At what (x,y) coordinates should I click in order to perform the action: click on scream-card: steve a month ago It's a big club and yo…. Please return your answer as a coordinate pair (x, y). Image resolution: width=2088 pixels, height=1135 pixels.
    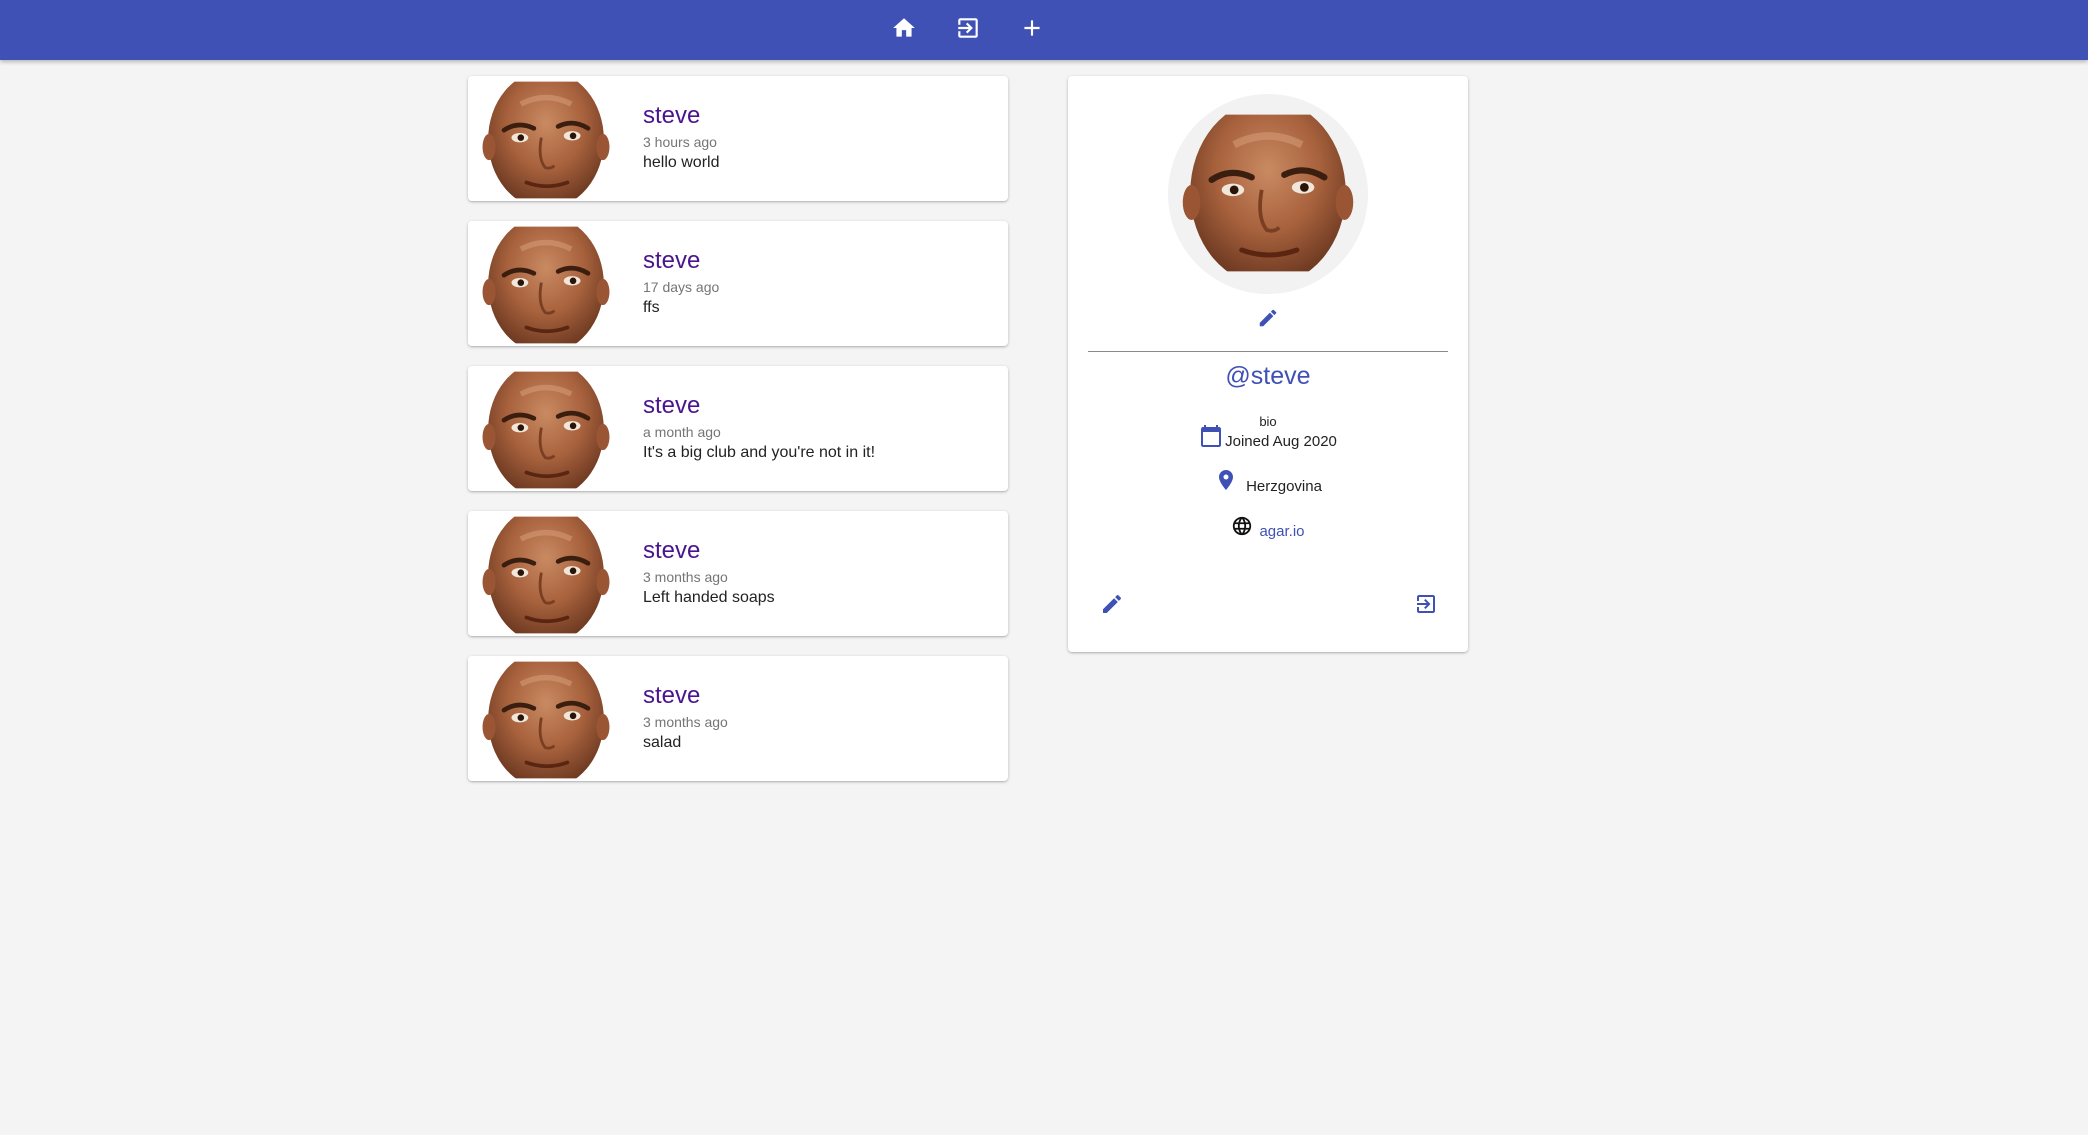
    Looking at the image, I should click on (738, 428).